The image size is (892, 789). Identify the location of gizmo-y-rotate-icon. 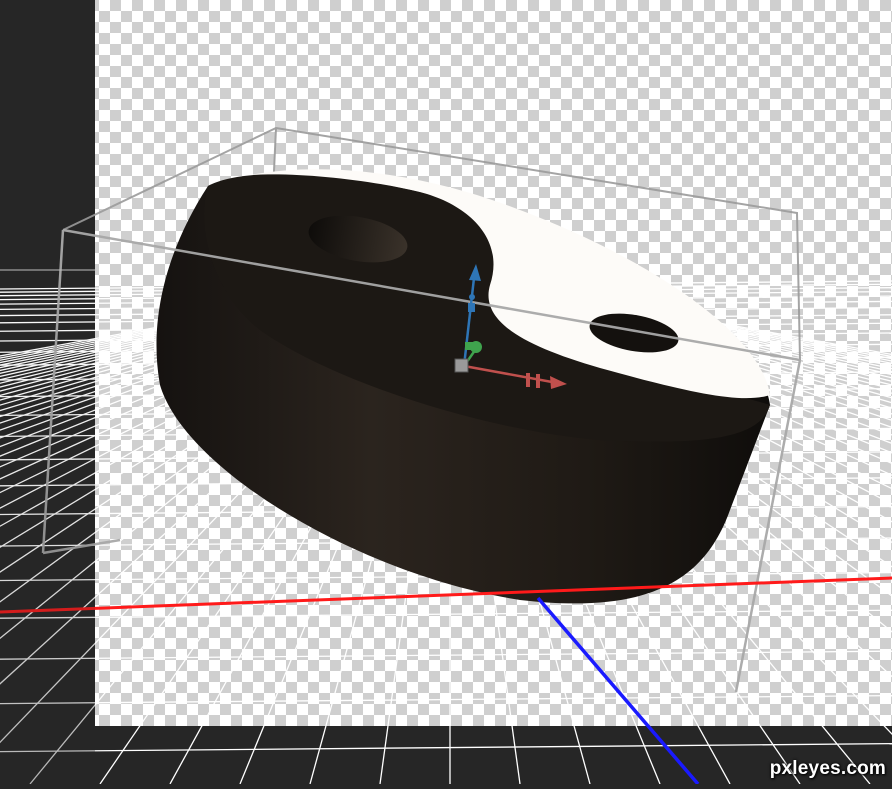
(472, 297).